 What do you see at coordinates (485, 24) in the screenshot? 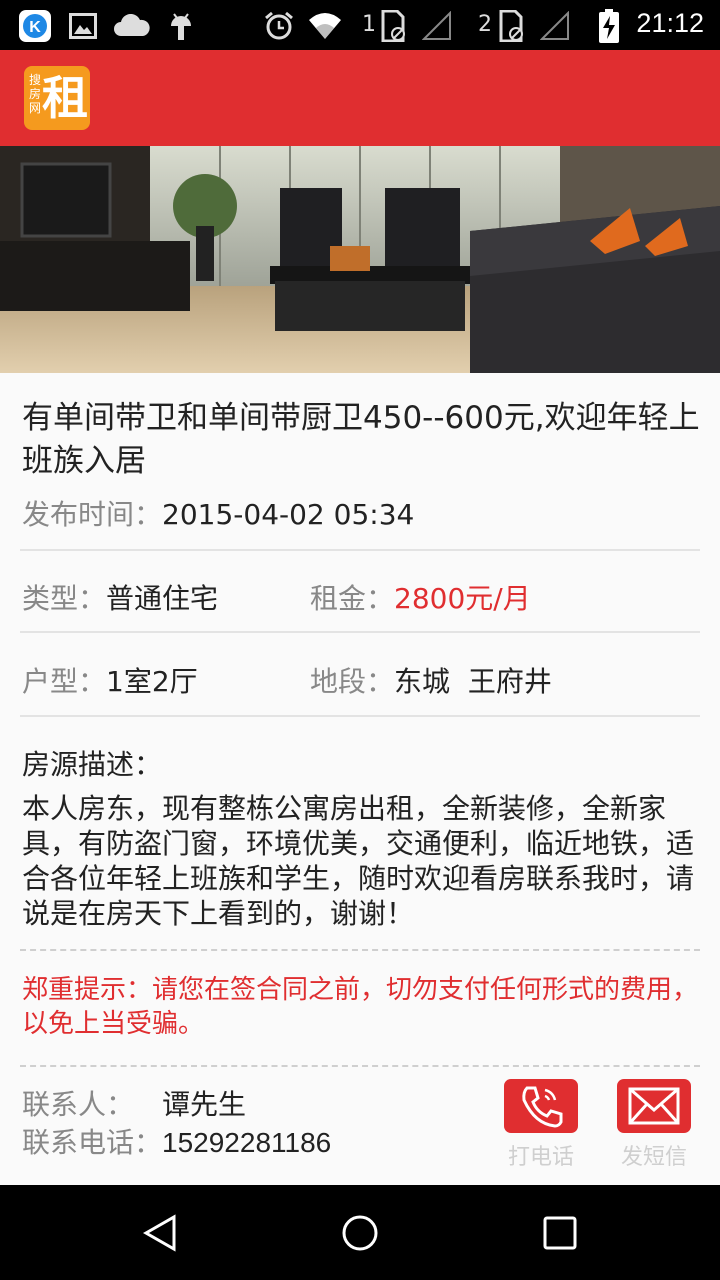
I see `sim2-label: 2` at bounding box center [485, 24].